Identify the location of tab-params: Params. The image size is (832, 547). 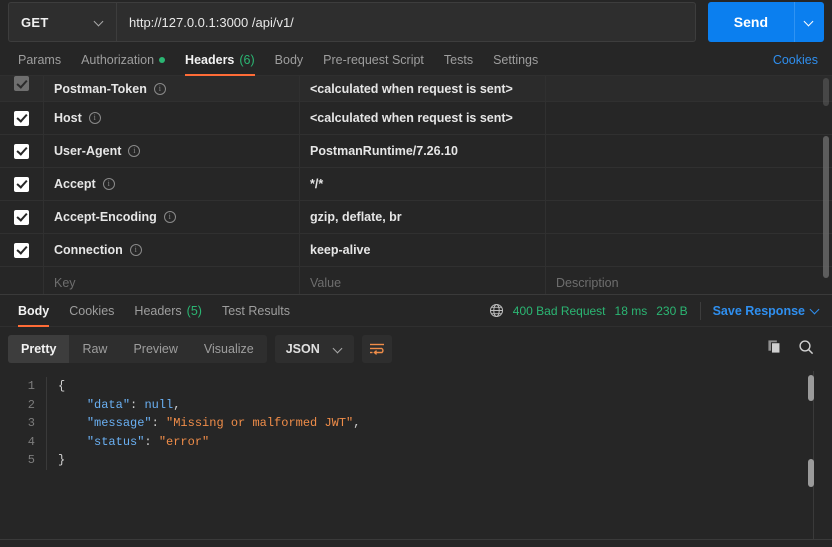
(39, 59).